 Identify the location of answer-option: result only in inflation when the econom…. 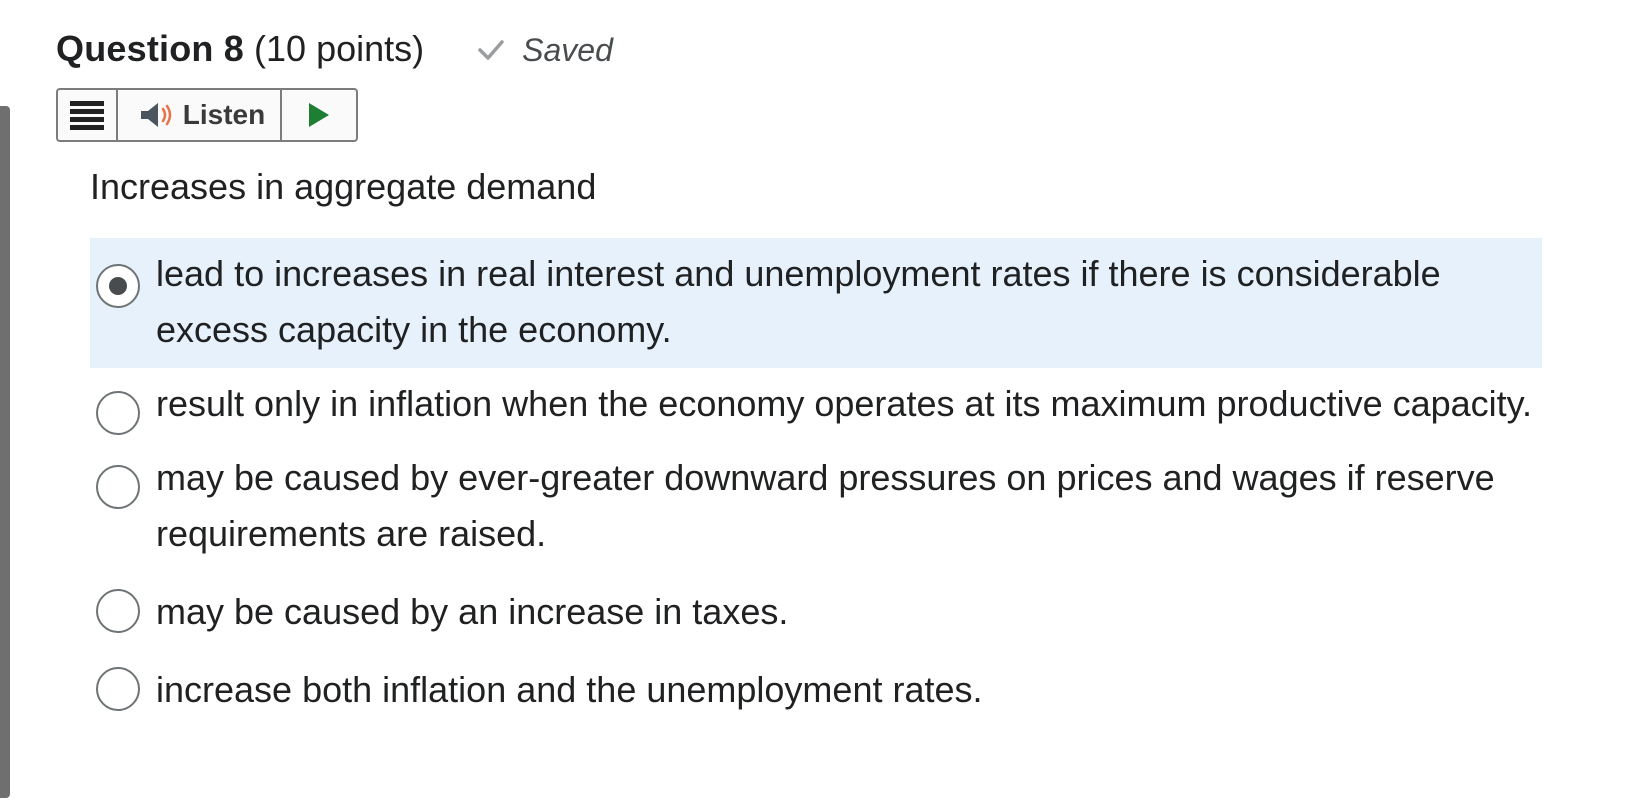
(816, 405).